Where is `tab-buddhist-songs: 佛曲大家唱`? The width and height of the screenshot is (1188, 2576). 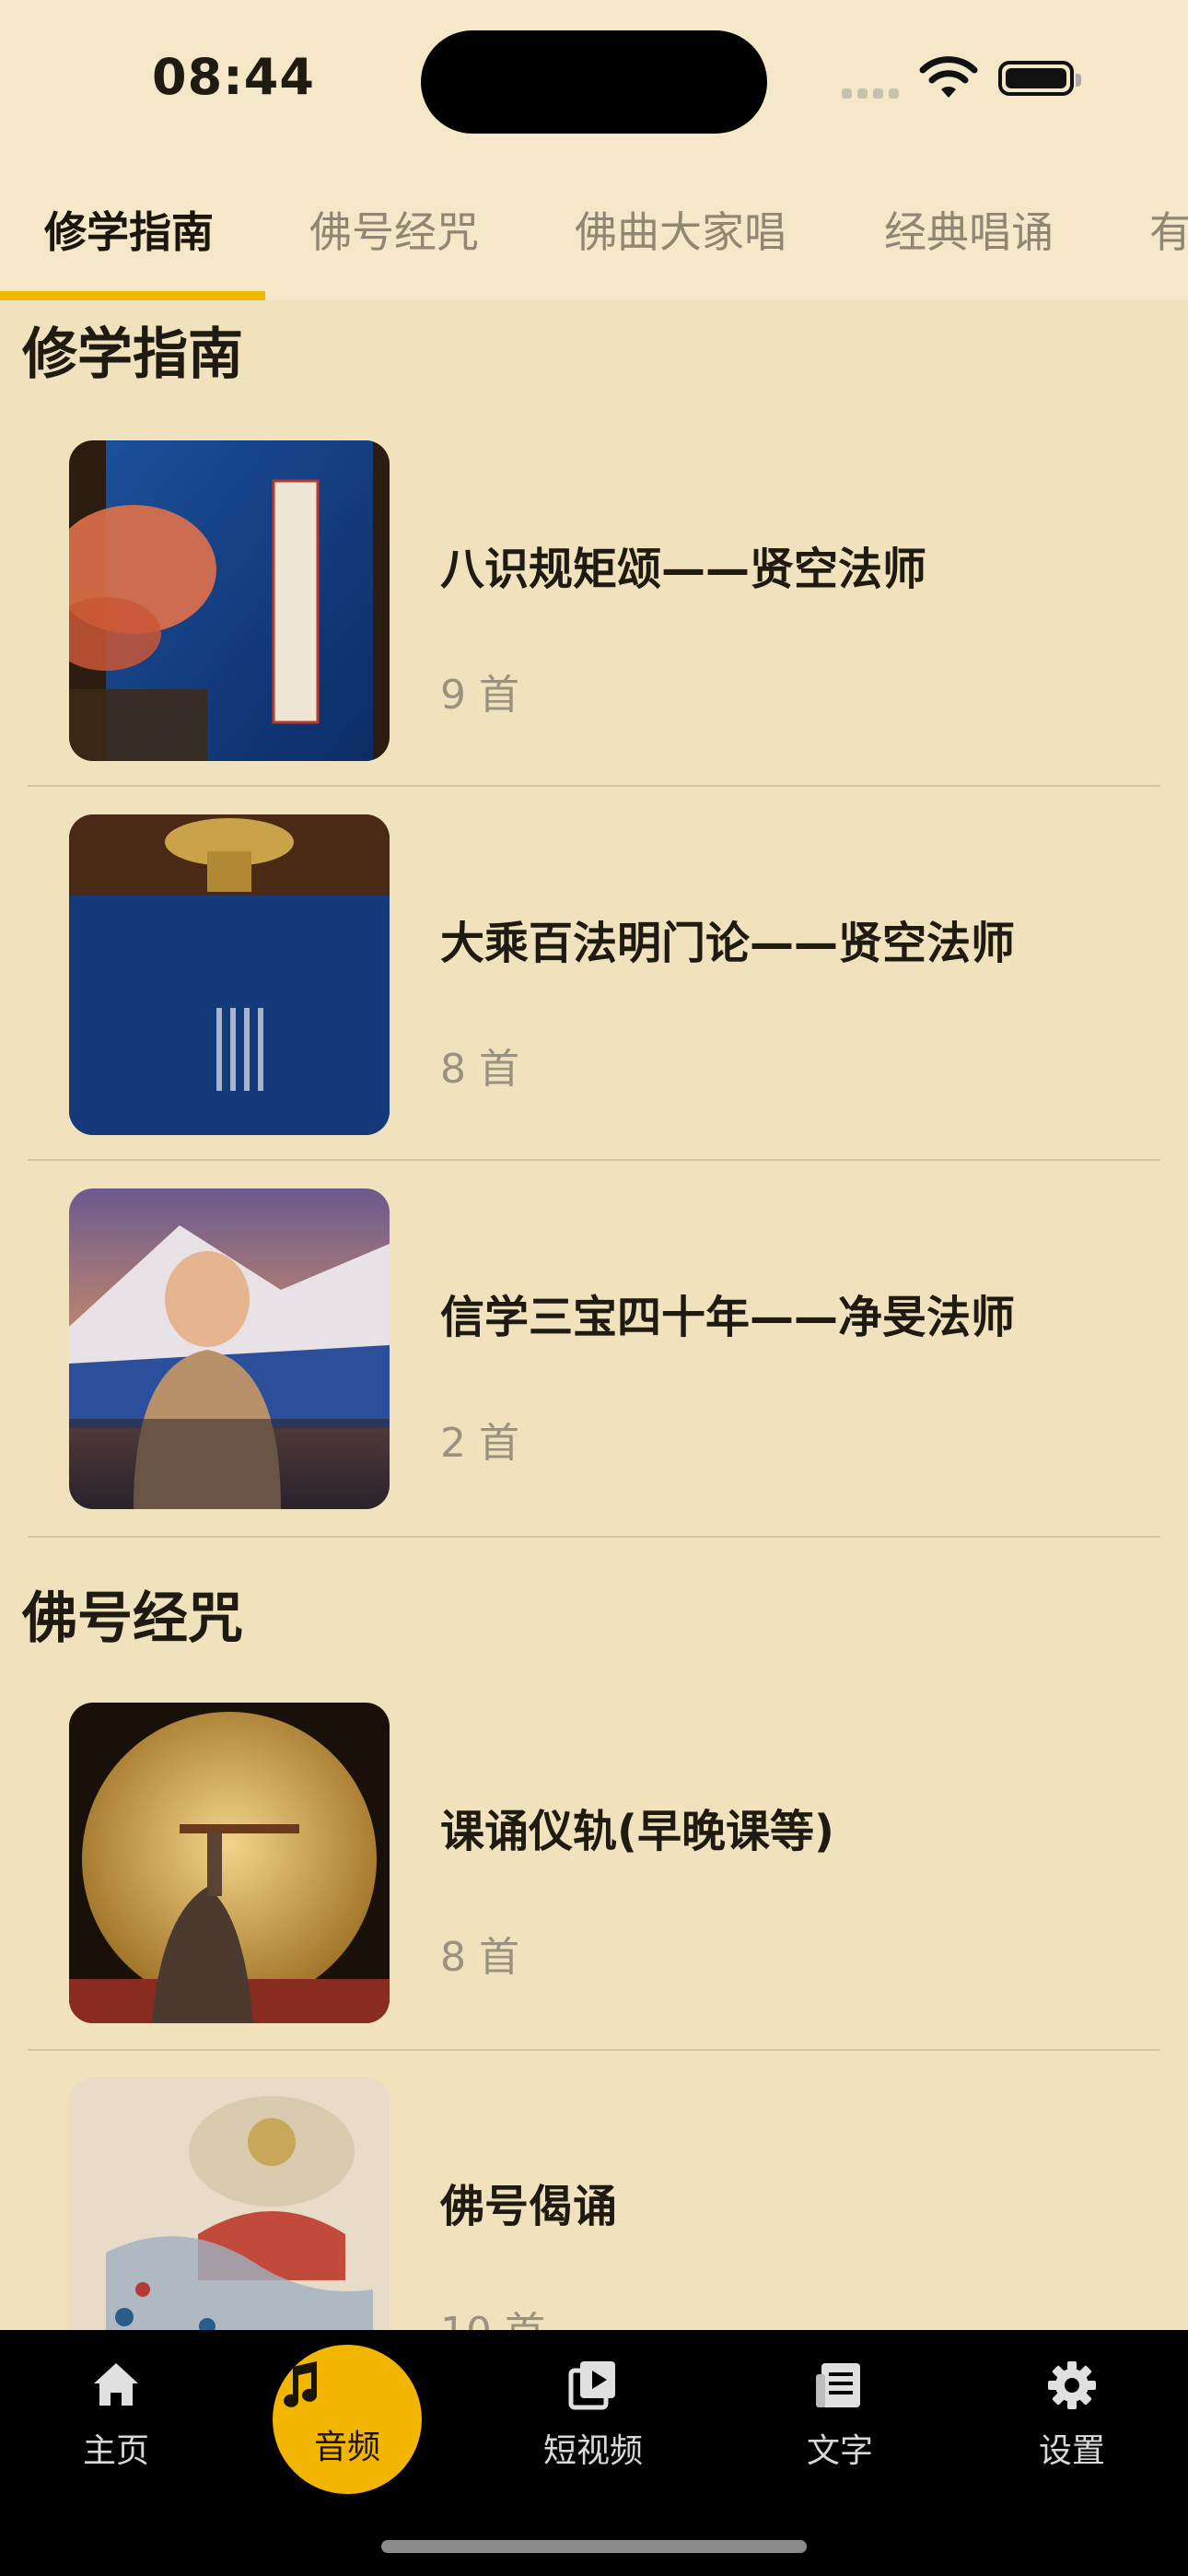
tab-buddhist-songs: 佛曲大家唱 is located at coordinates (680, 229).